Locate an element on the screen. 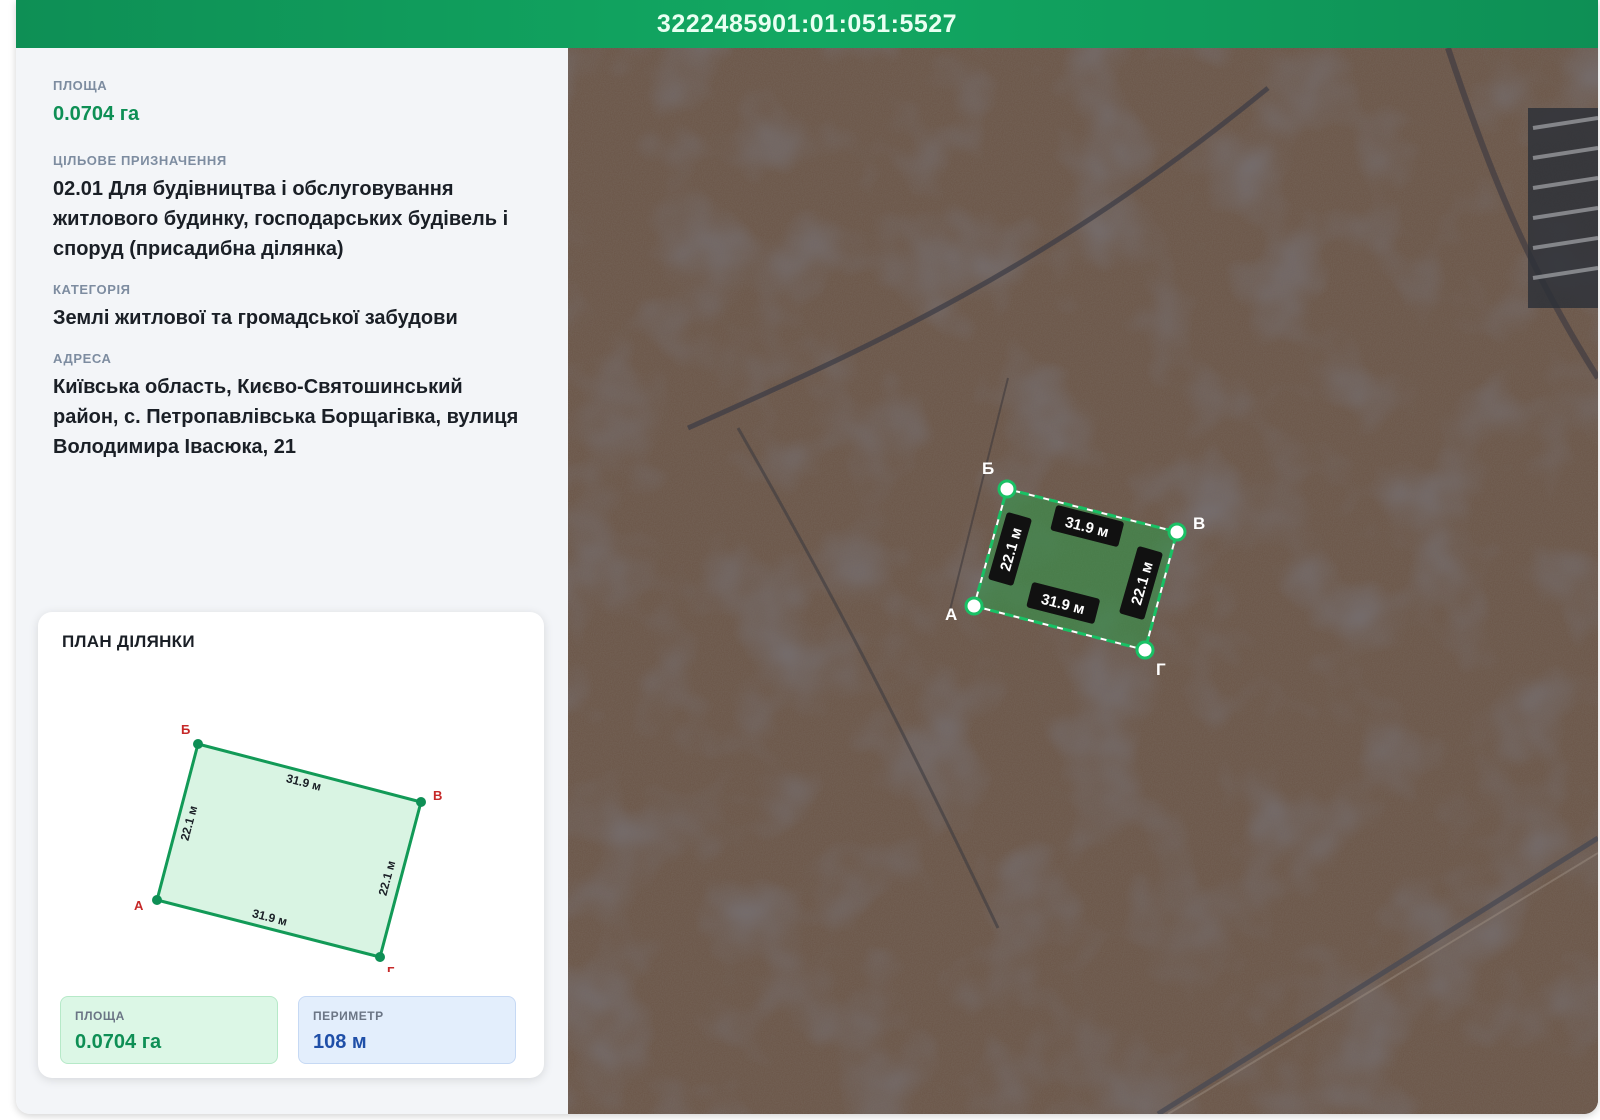 This screenshot has height=1120, width=1600. vertex-a is located at coordinates (157, 900).